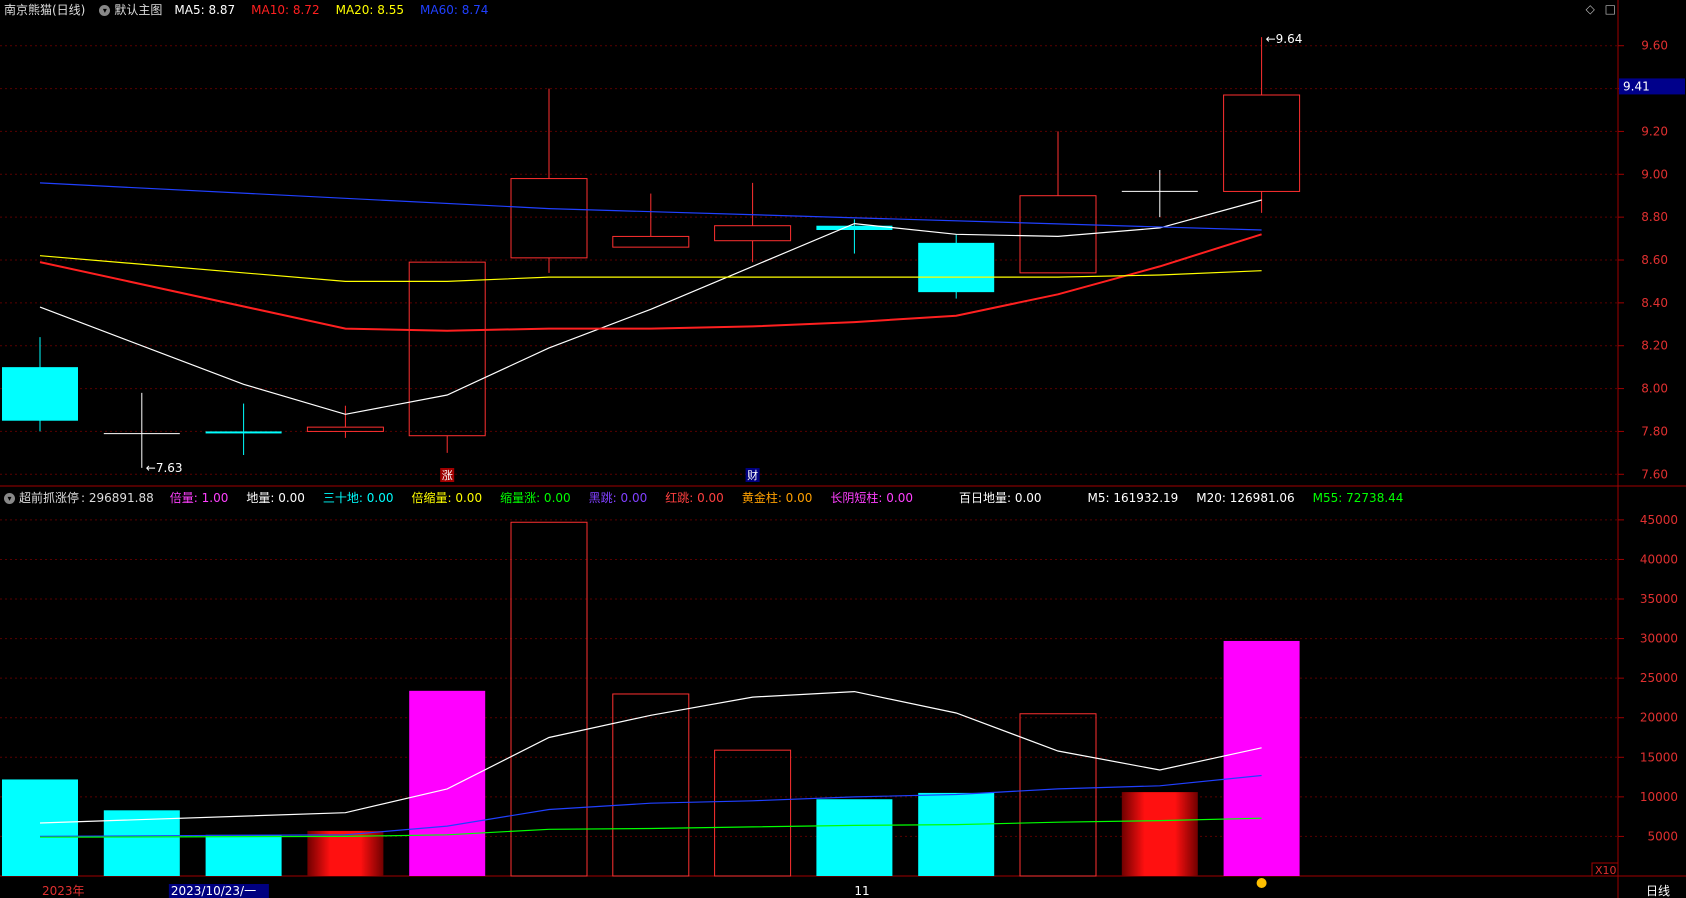 The height and width of the screenshot is (898, 1686). I want to click on ma-line-ma10, so click(650, 282).